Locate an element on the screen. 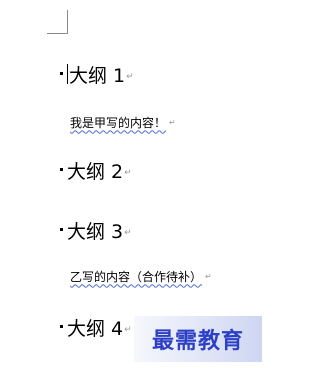 Image resolution: width=320 pixels, height=368 pixels. body-paragraph-1: 我是甲写的内容！ ↵ is located at coordinates (123, 122).